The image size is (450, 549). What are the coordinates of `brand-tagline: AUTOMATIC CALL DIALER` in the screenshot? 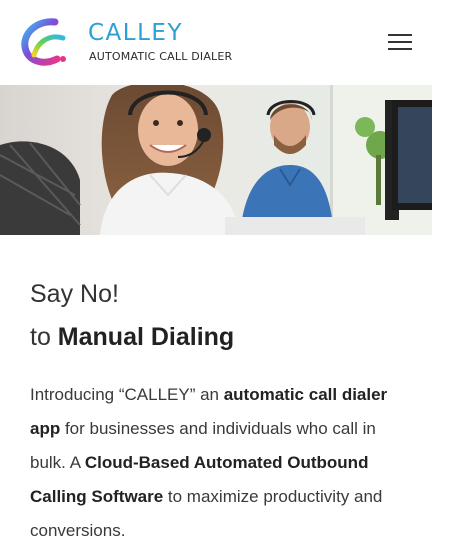 It's located at (161, 56).